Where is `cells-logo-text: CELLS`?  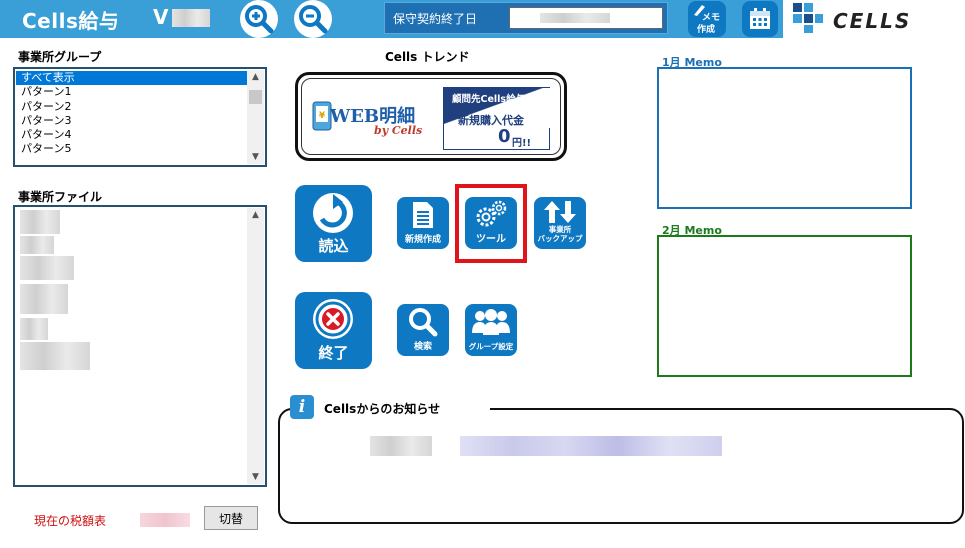
cells-logo-text: CELLS is located at coordinates (872, 21).